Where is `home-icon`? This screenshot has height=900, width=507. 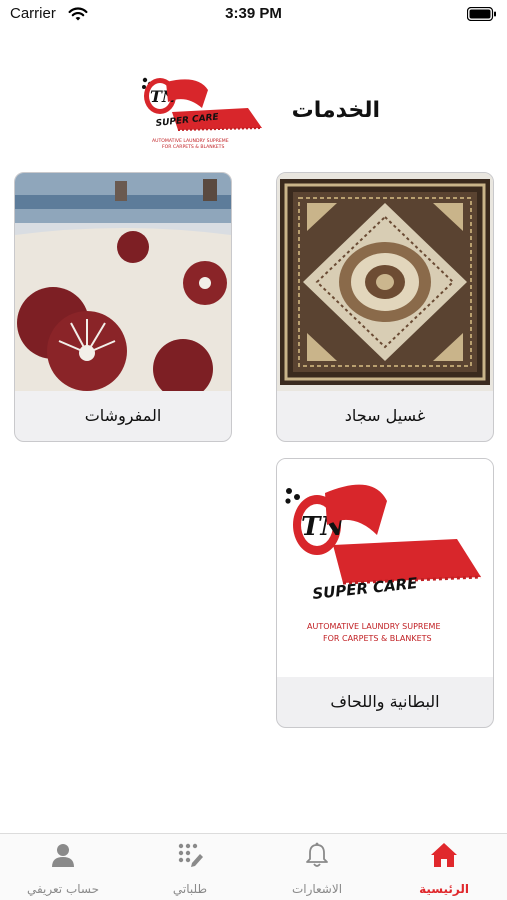 home-icon is located at coordinates (444, 855).